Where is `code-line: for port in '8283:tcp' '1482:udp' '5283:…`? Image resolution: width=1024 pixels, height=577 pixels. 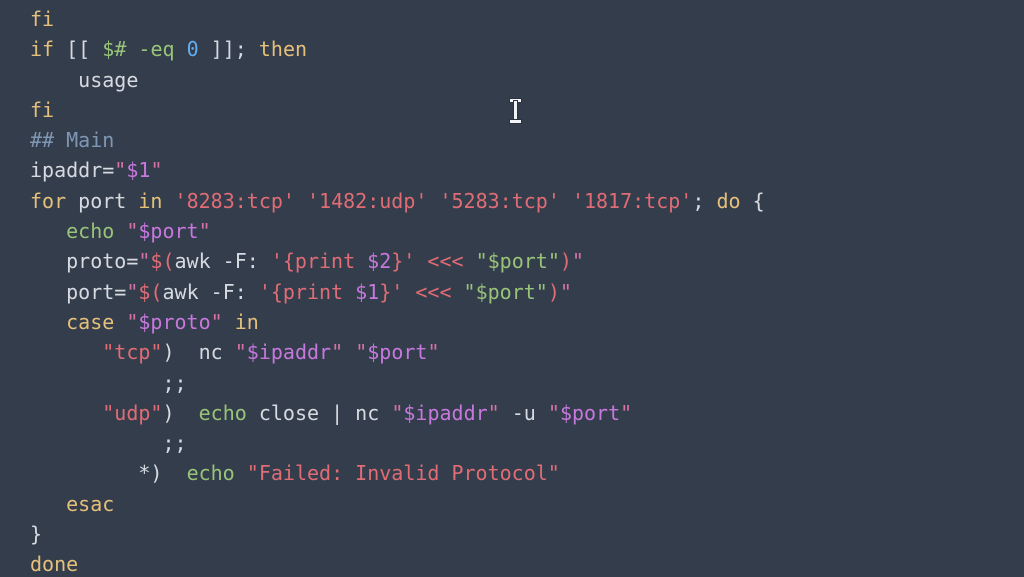 code-line: for port in '8283:tcp' '1482:udp' '5283:… is located at coordinates (397, 201).